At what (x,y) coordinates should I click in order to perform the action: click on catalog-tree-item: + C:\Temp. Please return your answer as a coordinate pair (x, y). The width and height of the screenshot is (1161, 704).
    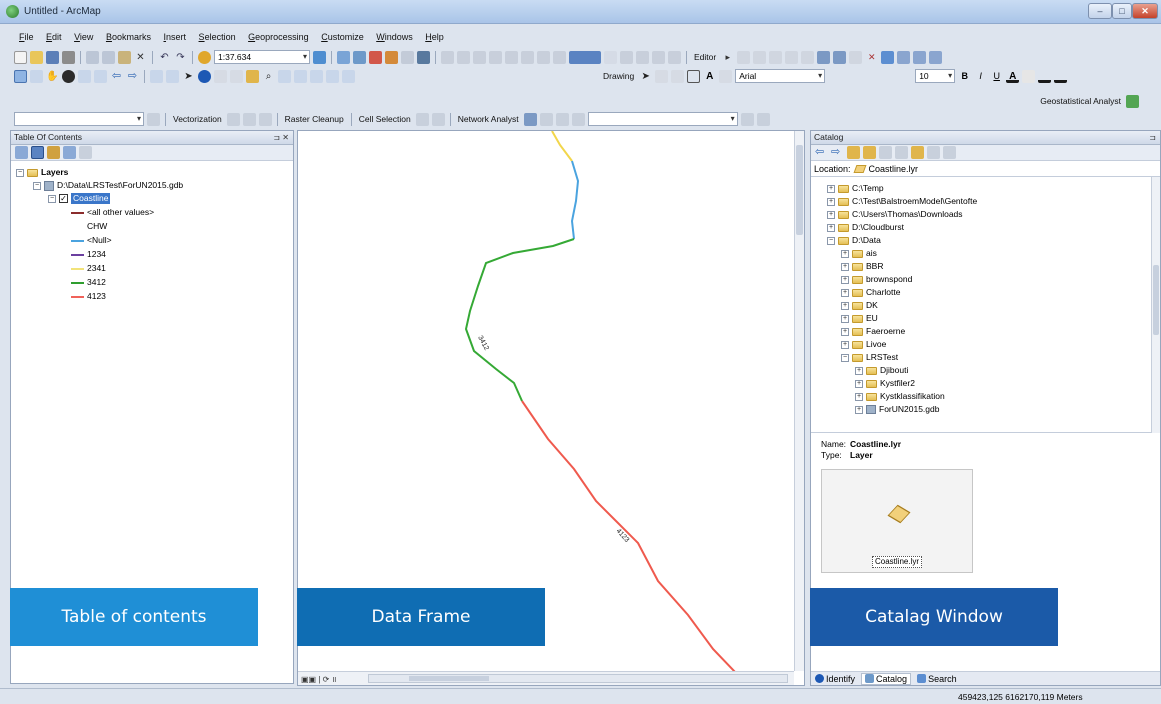
    Looking at the image, I should click on (855, 188).